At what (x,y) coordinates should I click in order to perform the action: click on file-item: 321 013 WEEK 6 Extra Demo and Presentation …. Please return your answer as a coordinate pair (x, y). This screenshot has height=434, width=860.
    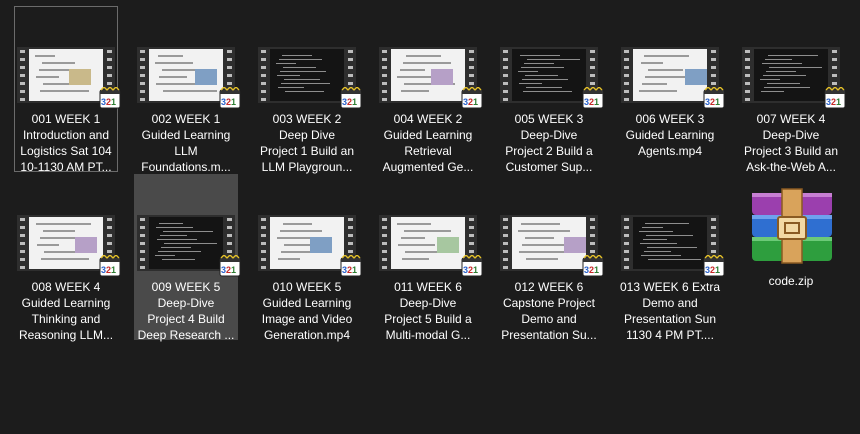
    Looking at the image, I should click on (671, 258).